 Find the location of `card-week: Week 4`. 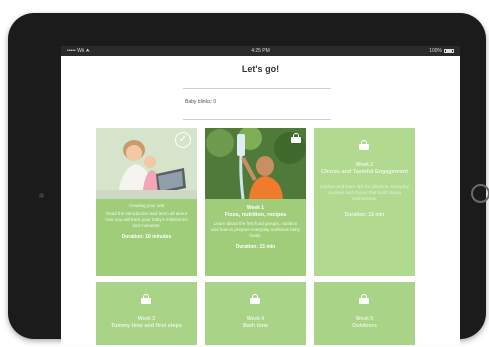

card-week: Week 4 is located at coordinates (255, 319).